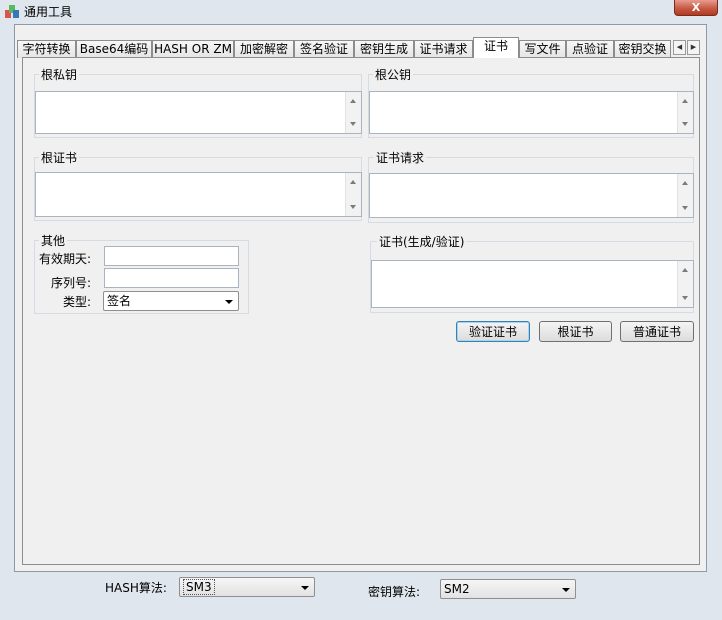 This screenshot has height=620, width=722. What do you see at coordinates (657, 331) in the screenshot?
I see `normal-cert-button: 普通证书` at bounding box center [657, 331].